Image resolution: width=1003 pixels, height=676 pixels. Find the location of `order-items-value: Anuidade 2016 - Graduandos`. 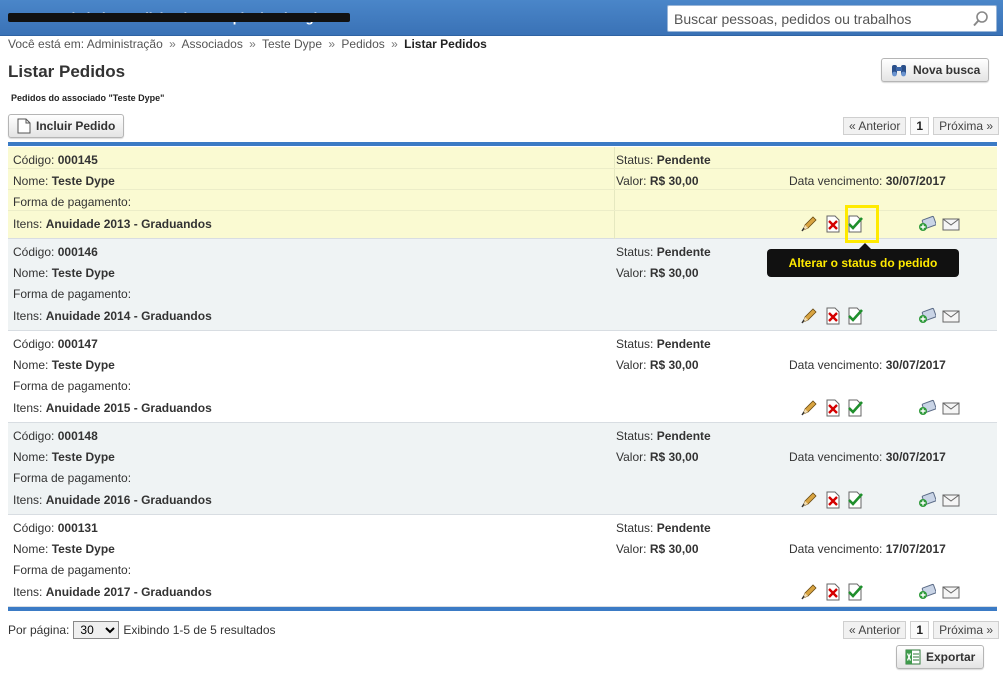

order-items-value: Anuidade 2016 - Graduandos is located at coordinates (128, 500).